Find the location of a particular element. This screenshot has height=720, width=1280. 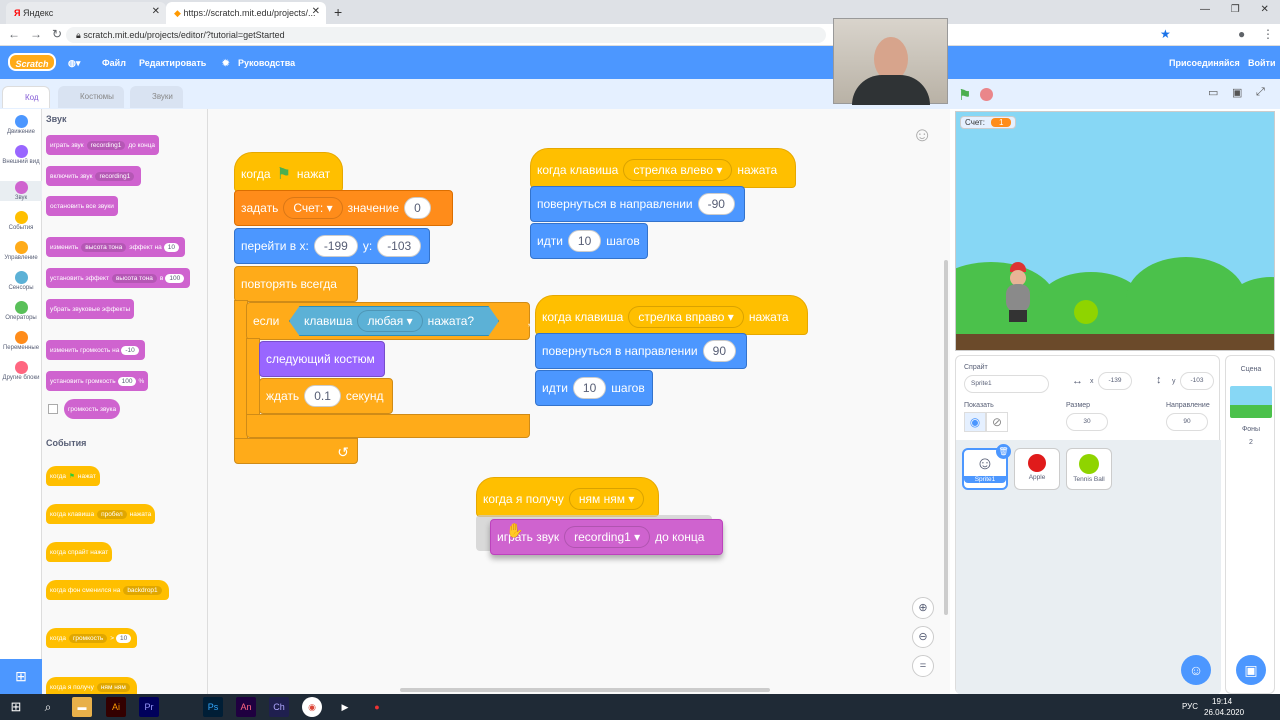

block-when-receive: когда я получу ням ням is located at coordinates (567, 497).